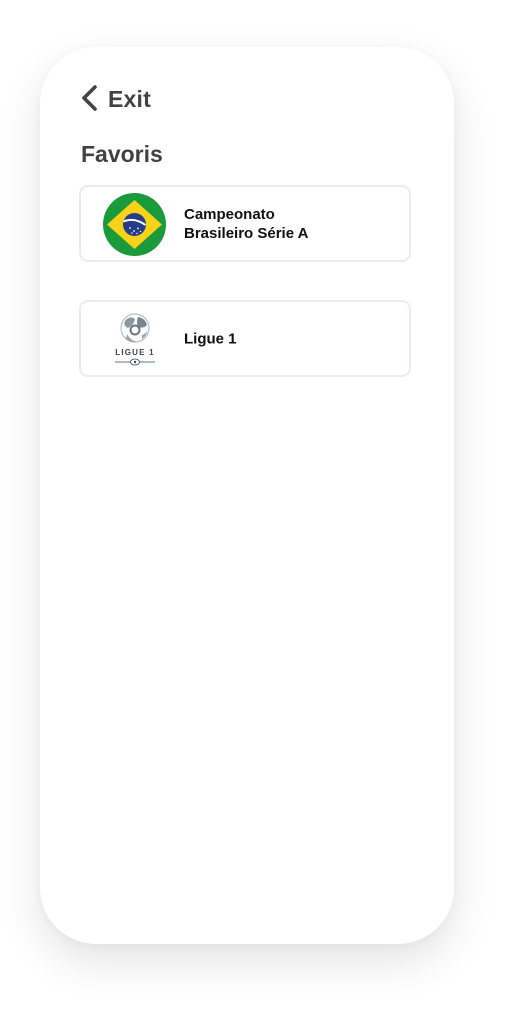 This screenshot has height=1014, width=532. I want to click on favorite-item-brasileirao: Campeonato Brasileiro Série A, so click(245, 223).